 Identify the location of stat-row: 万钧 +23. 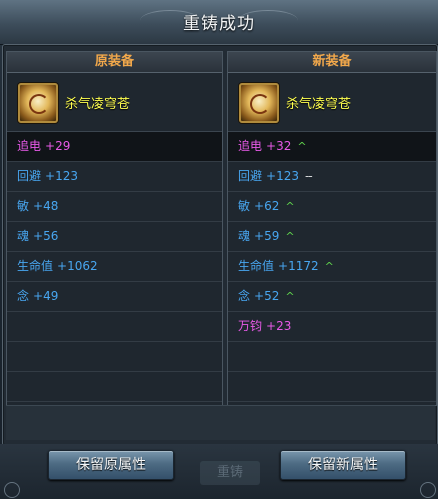
(332, 327).